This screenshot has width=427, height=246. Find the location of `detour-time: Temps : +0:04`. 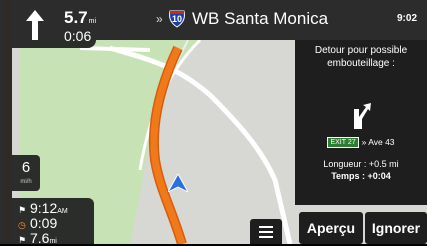

detour-time: Temps : +0:04 is located at coordinates (361, 176).